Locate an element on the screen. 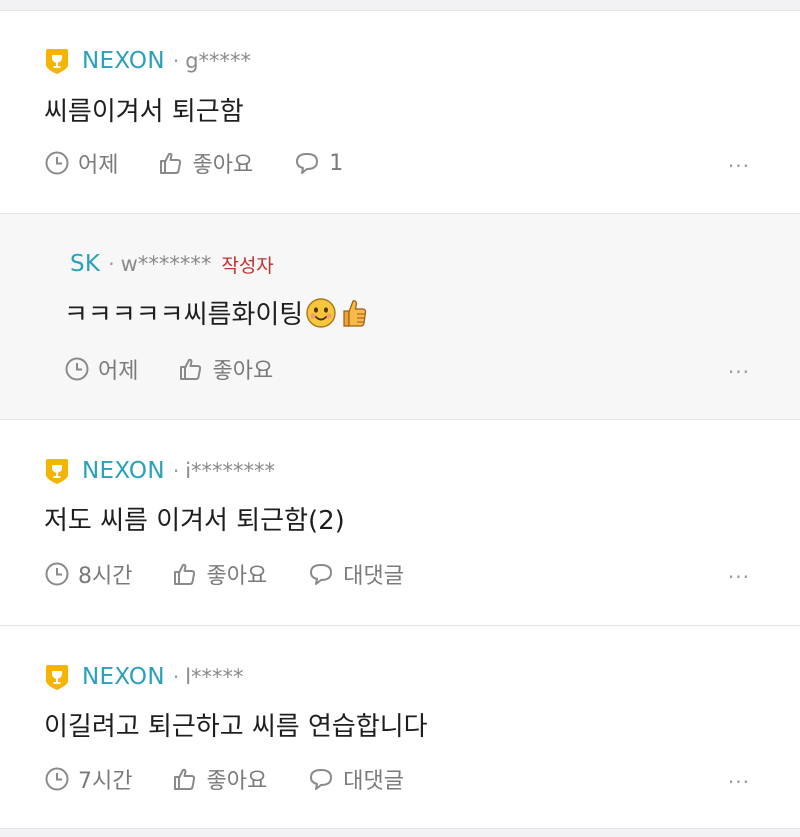 The image size is (800, 837). author-tag: 작성자 is located at coordinates (247, 265).